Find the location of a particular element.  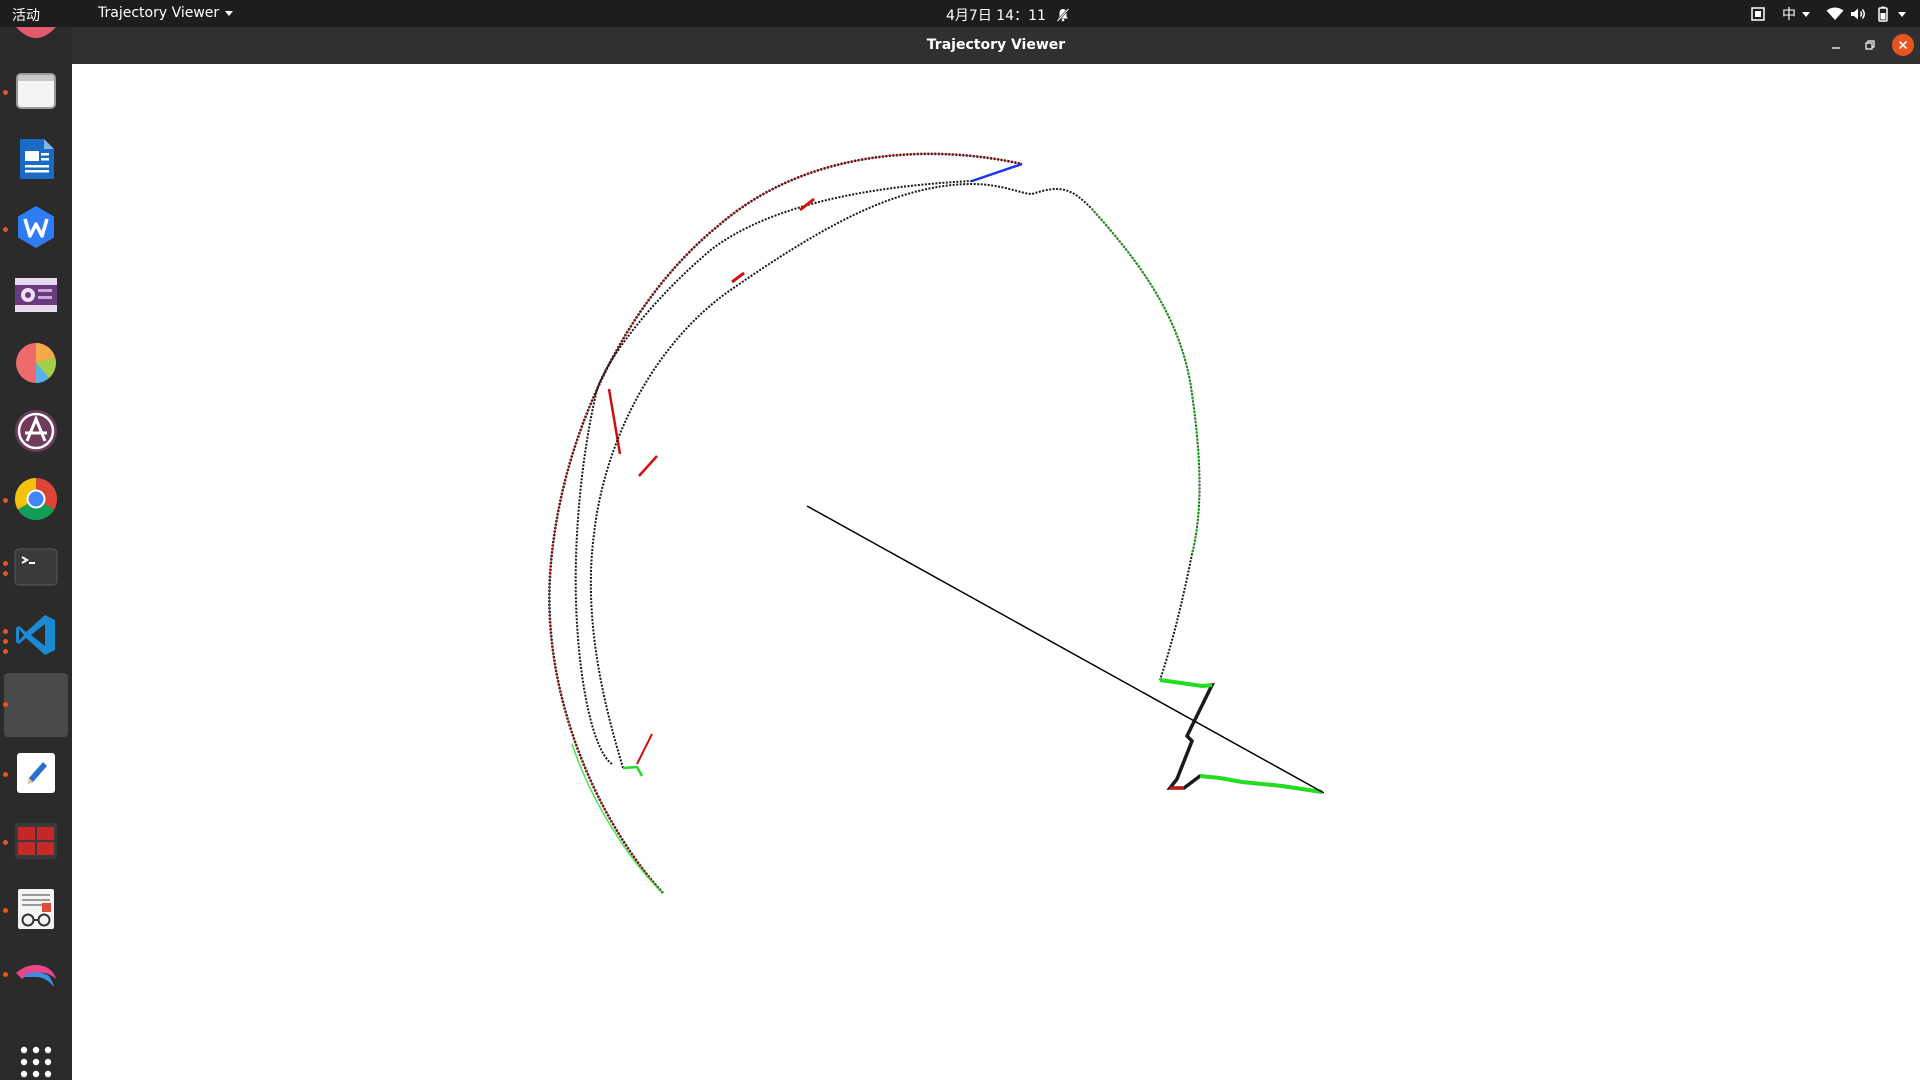

system-tray: 中 is located at coordinates (1828, 14).